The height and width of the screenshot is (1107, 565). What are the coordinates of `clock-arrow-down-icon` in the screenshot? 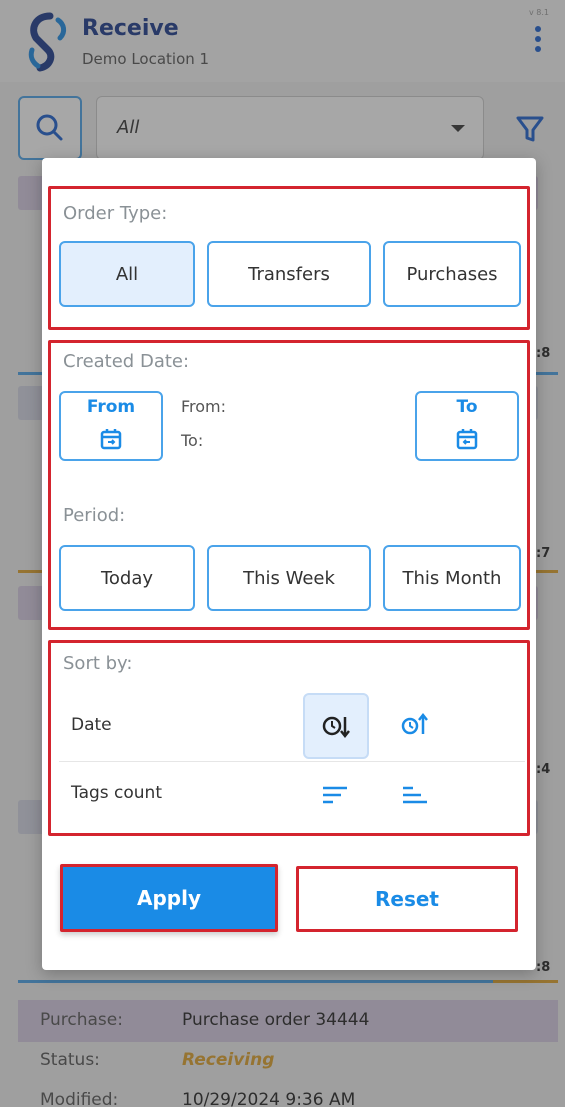 It's located at (336, 727).